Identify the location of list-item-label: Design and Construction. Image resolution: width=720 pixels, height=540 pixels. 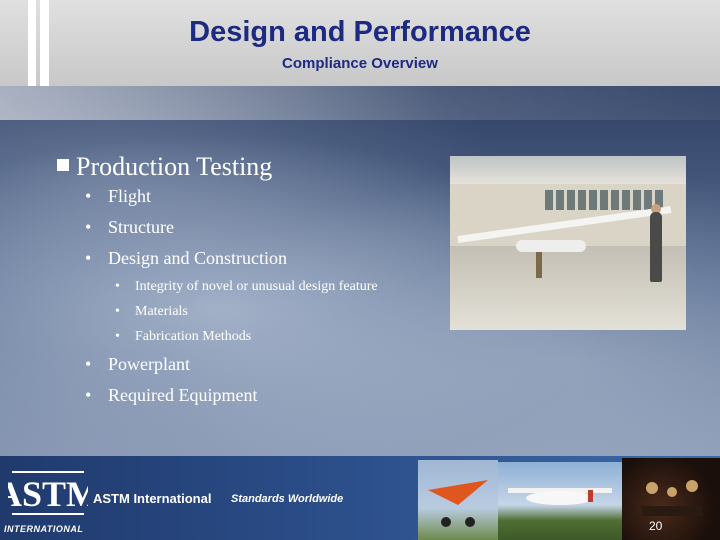
(197, 258).